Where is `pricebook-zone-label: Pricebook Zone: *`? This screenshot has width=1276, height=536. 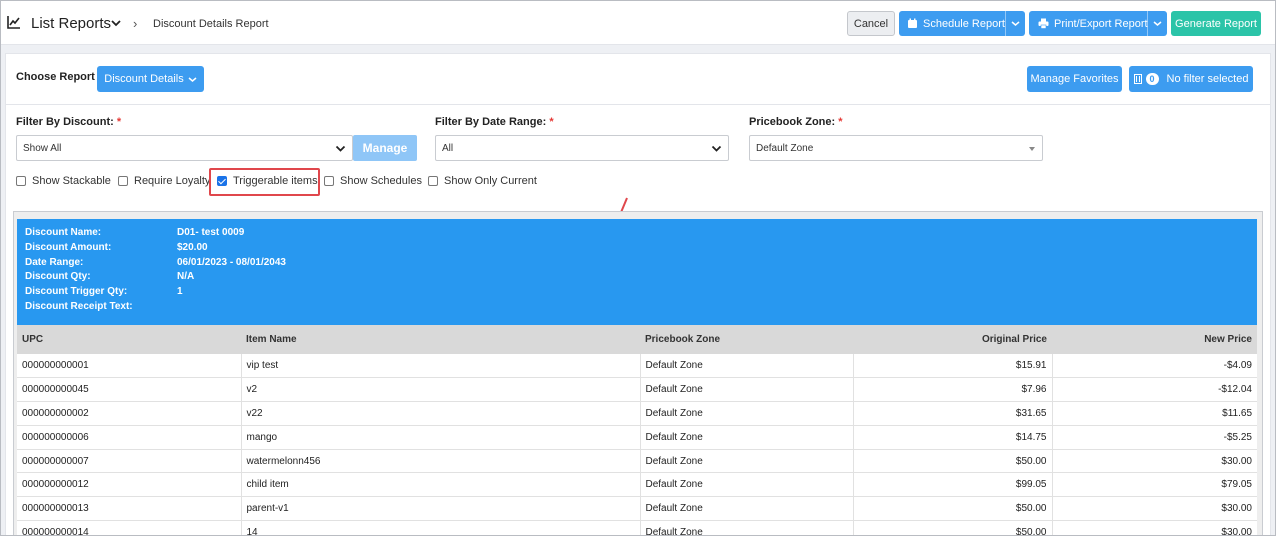 pricebook-zone-label: Pricebook Zone: * is located at coordinates (796, 122).